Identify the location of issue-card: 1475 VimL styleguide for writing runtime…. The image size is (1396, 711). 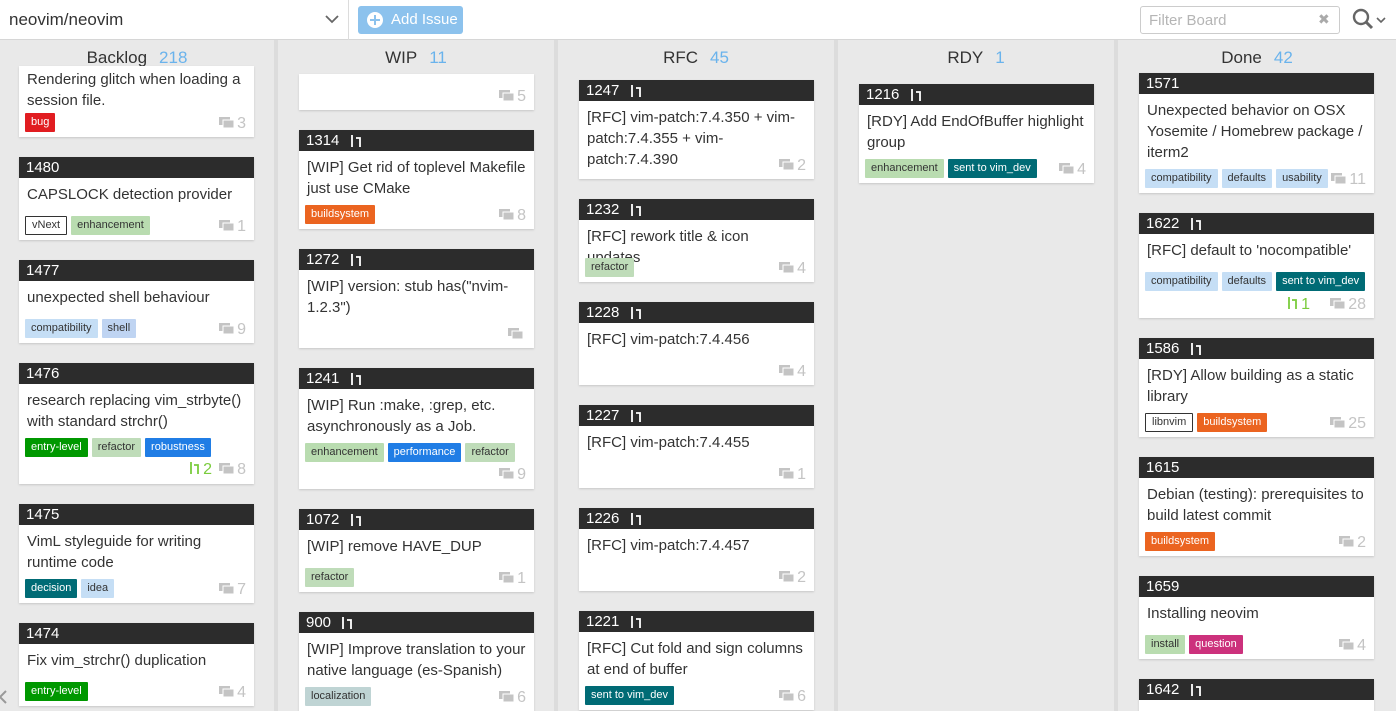
(136, 553).